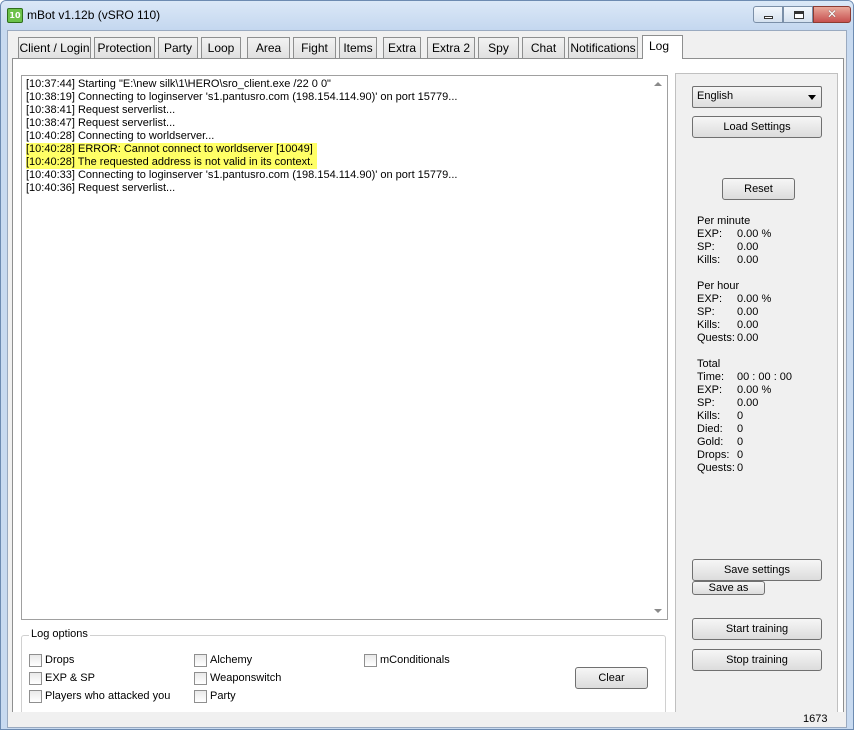 Image resolution: width=854 pixels, height=730 pixels. What do you see at coordinates (715, 96) in the screenshot?
I see `language-value: English` at bounding box center [715, 96].